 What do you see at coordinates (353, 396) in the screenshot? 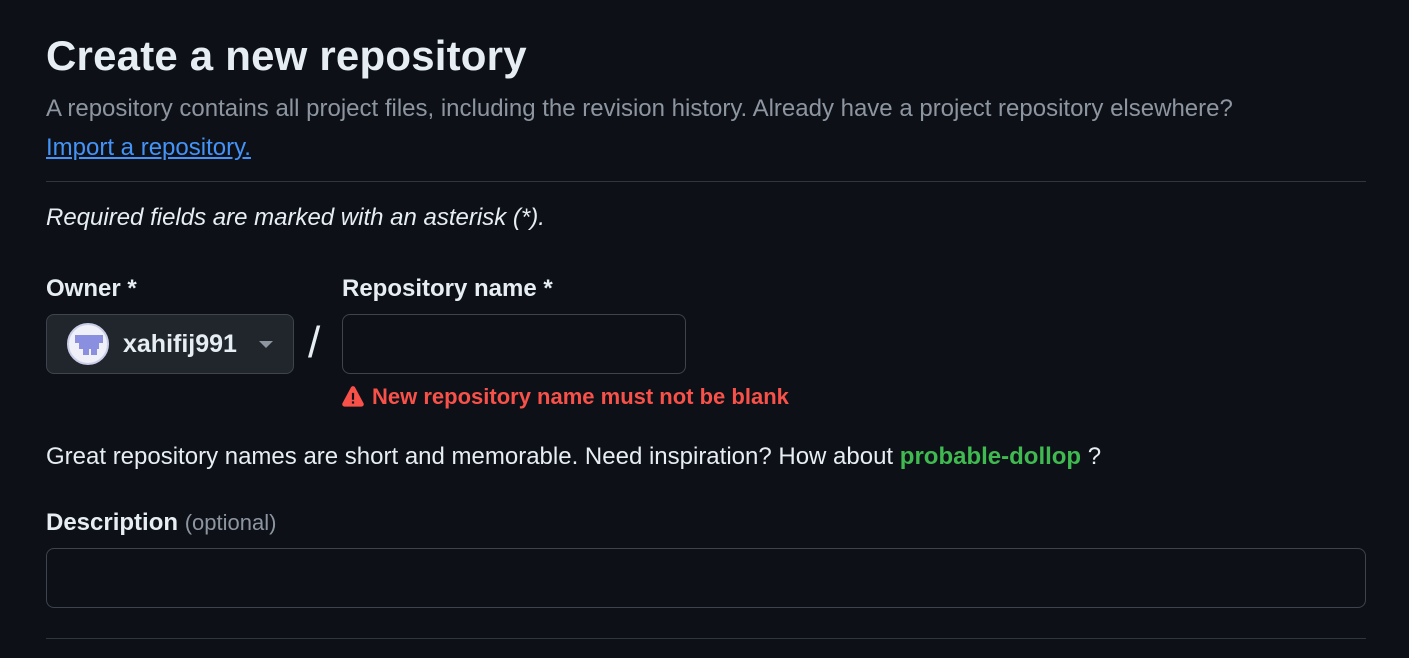
I see `alert-icon` at bounding box center [353, 396].